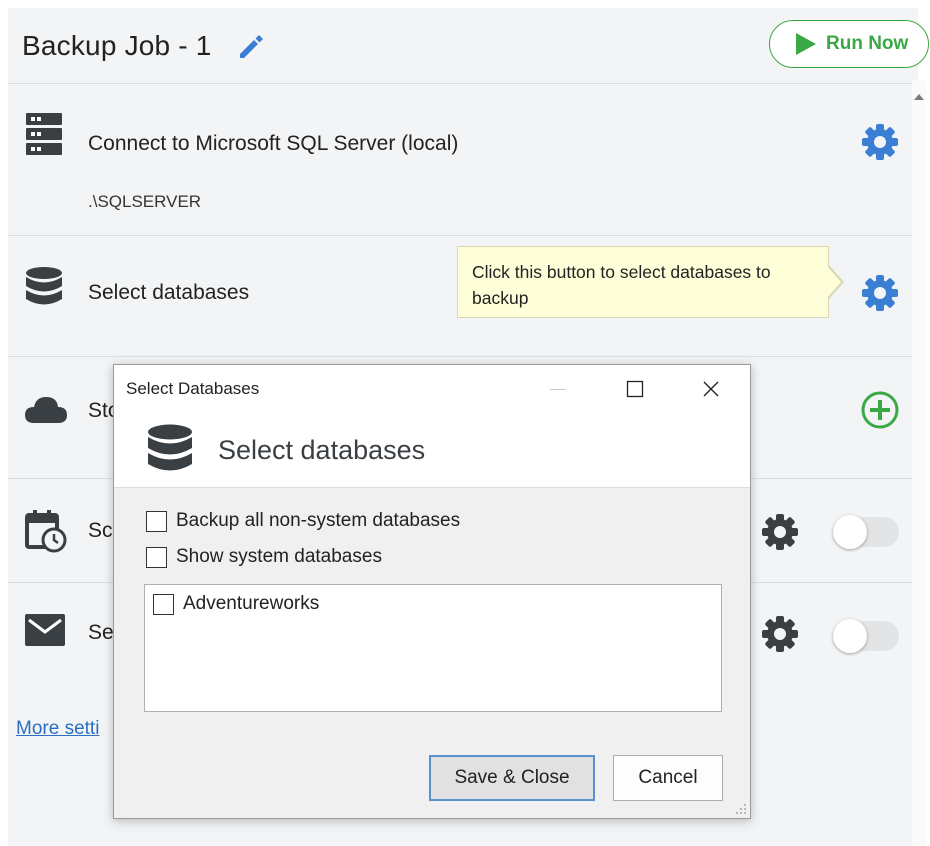 This screenshot has width=930, height=846. What do you see at coordinates (156, 557) in the screenshot?
I see `show-system-checkbox` at bounding box center [156, 557].